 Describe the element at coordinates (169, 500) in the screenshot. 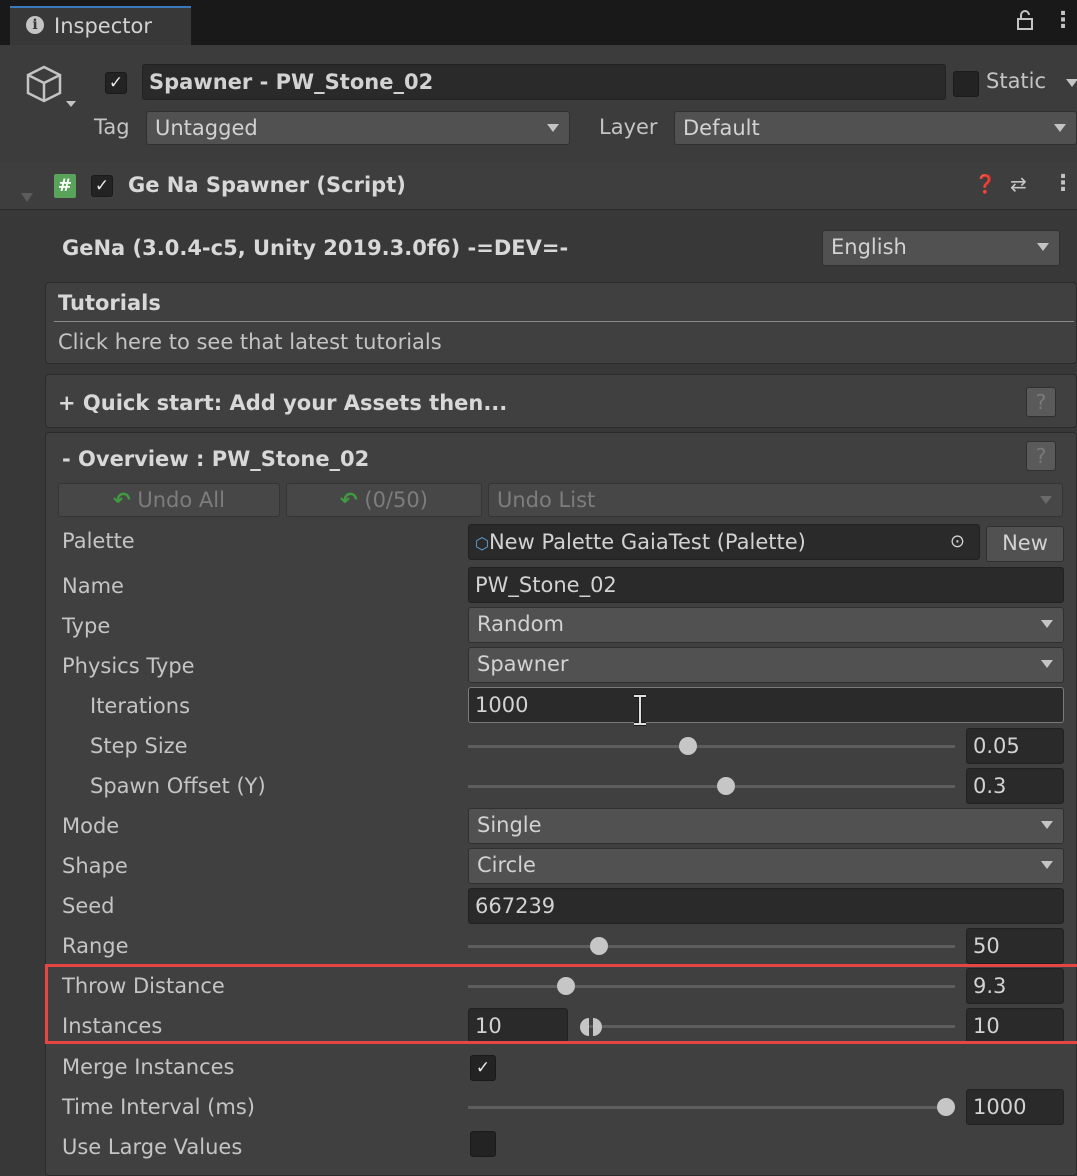

I see `undo-all-button: ↶ Undo All` at that location.